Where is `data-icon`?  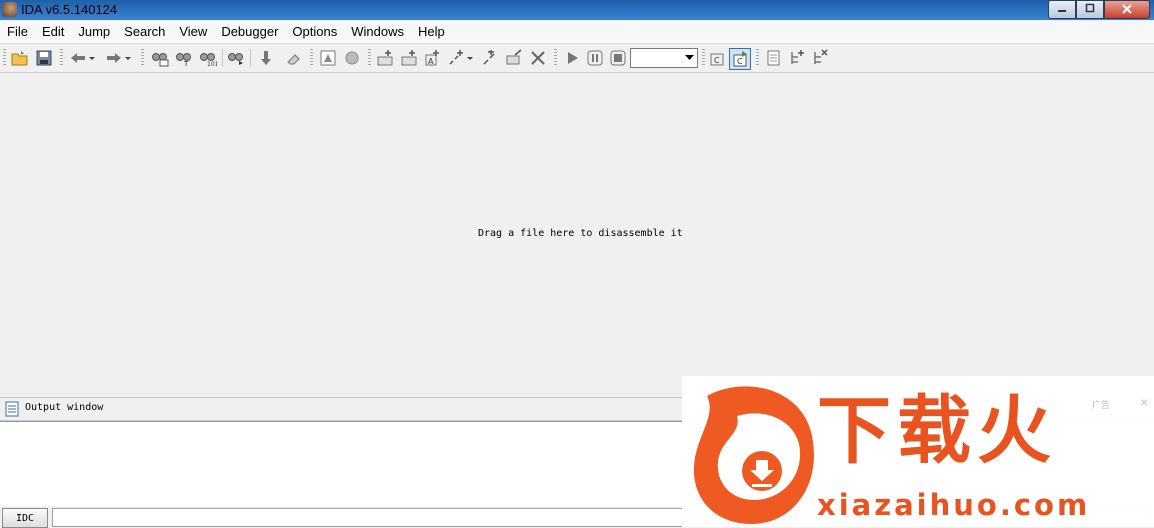 data-icon is located at coordinates (409, 58).